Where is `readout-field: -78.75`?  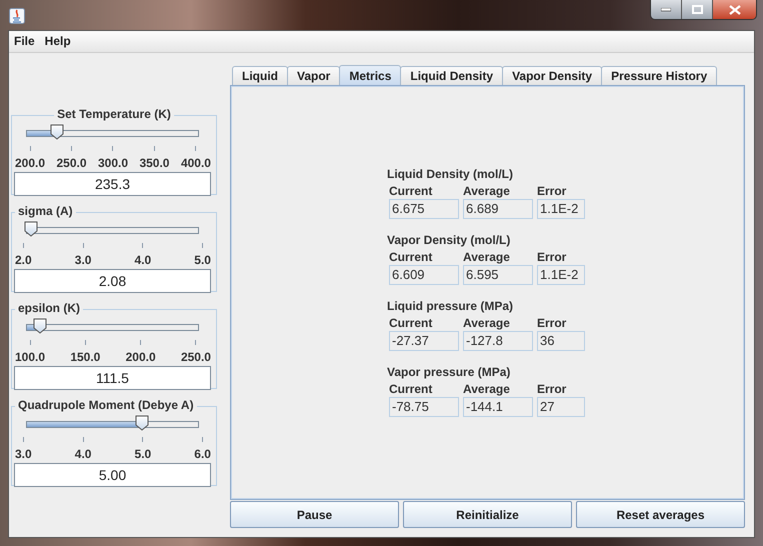 readout-field: -78.75 is located at coordinates (424, 407).